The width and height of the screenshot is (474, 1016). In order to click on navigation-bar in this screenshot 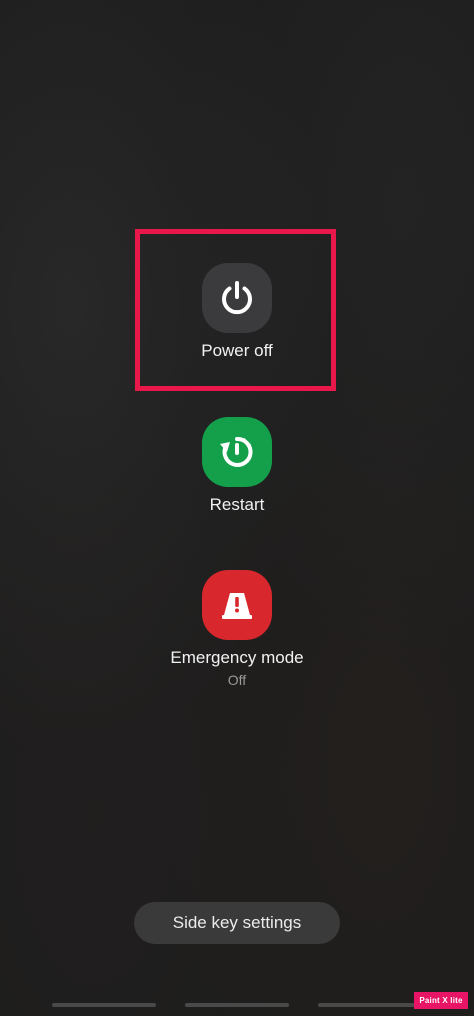, I will do `click(237, 1006)`.